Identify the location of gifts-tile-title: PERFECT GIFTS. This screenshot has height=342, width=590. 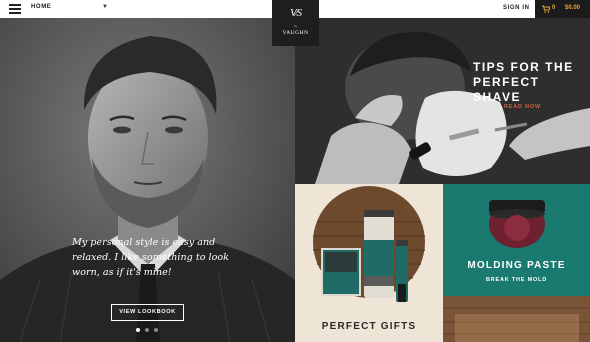
(369, 326).